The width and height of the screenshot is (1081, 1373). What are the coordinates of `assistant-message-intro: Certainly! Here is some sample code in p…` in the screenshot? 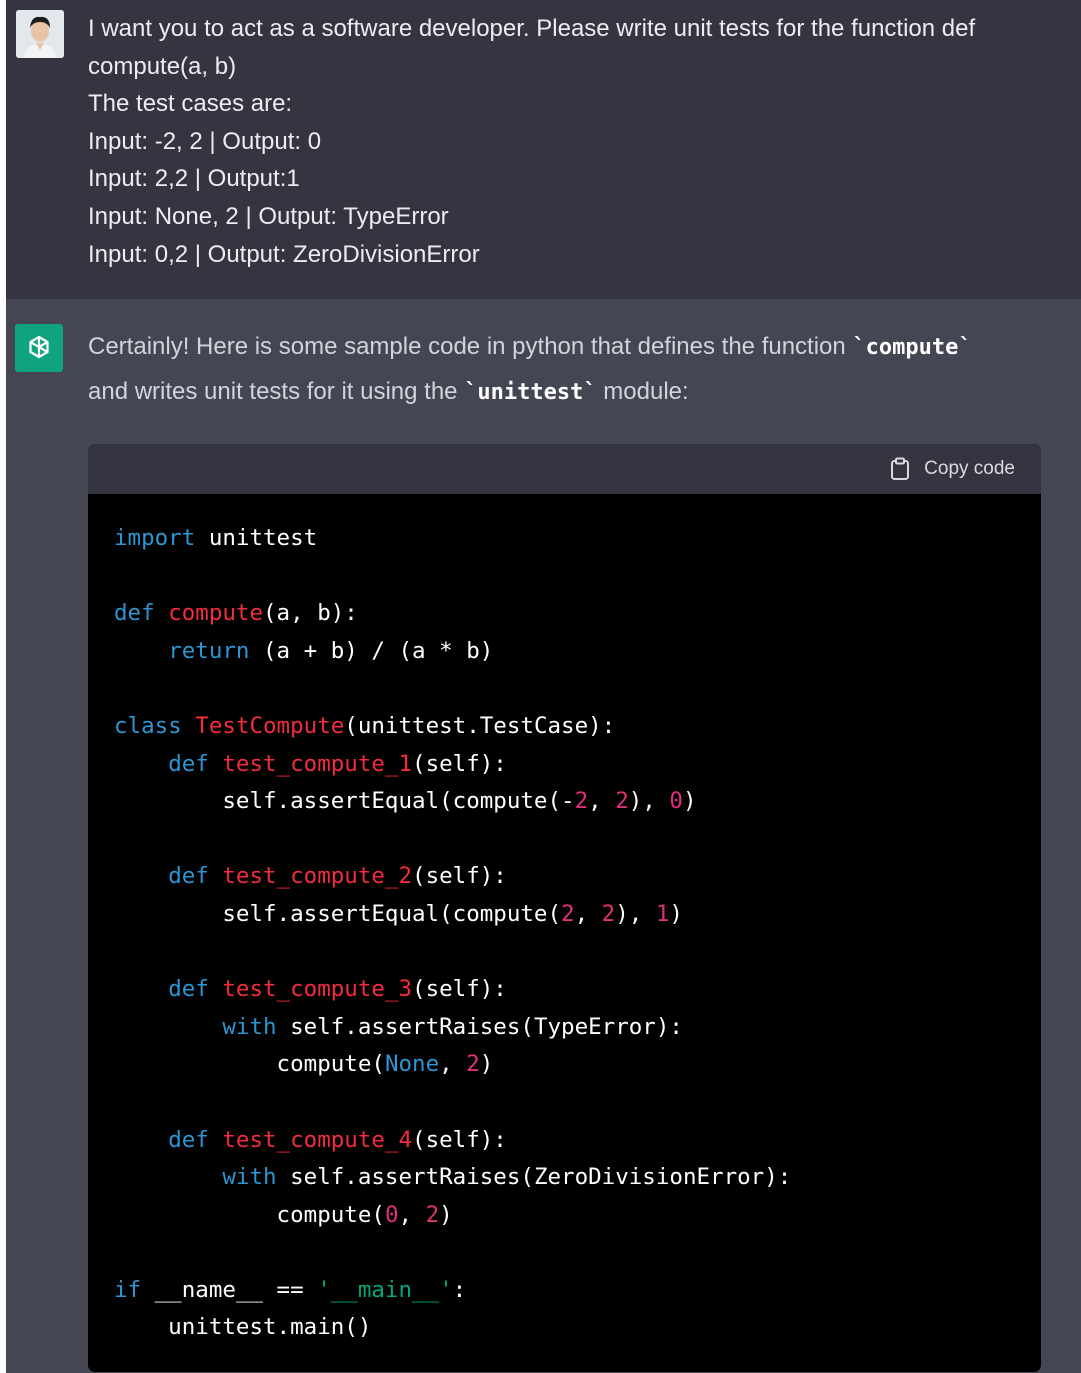 It's located at (573, 370).